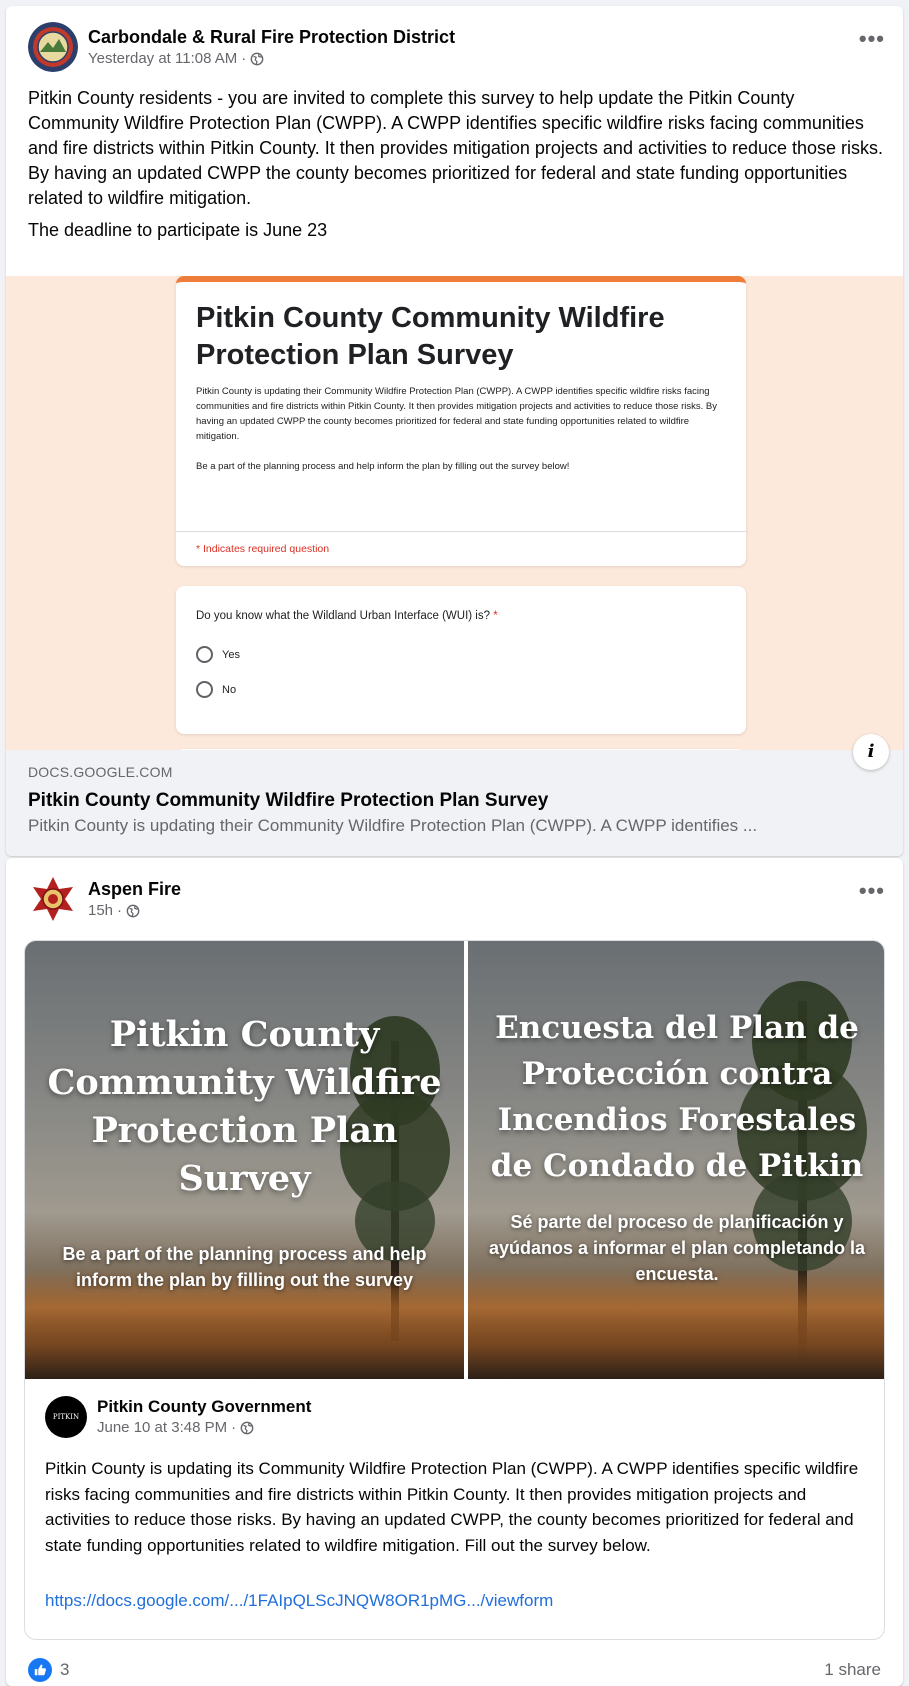 Image resolution: width=909 pixels, height=1686 pixels. I want to click on shared-page-name: Pitkin County Government, so click(204, 1407).